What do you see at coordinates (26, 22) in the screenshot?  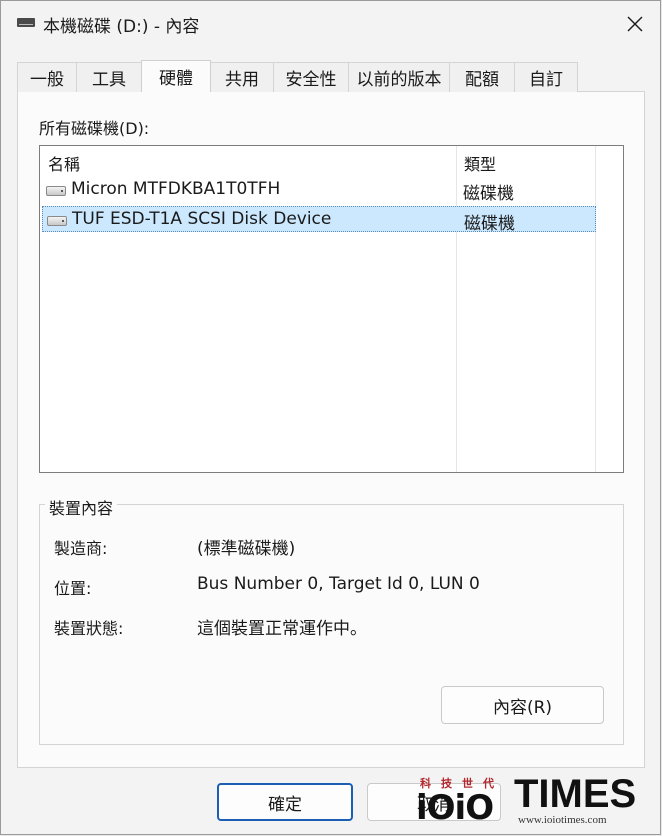 I see `drive-icon` at bounding box center [26, 22].